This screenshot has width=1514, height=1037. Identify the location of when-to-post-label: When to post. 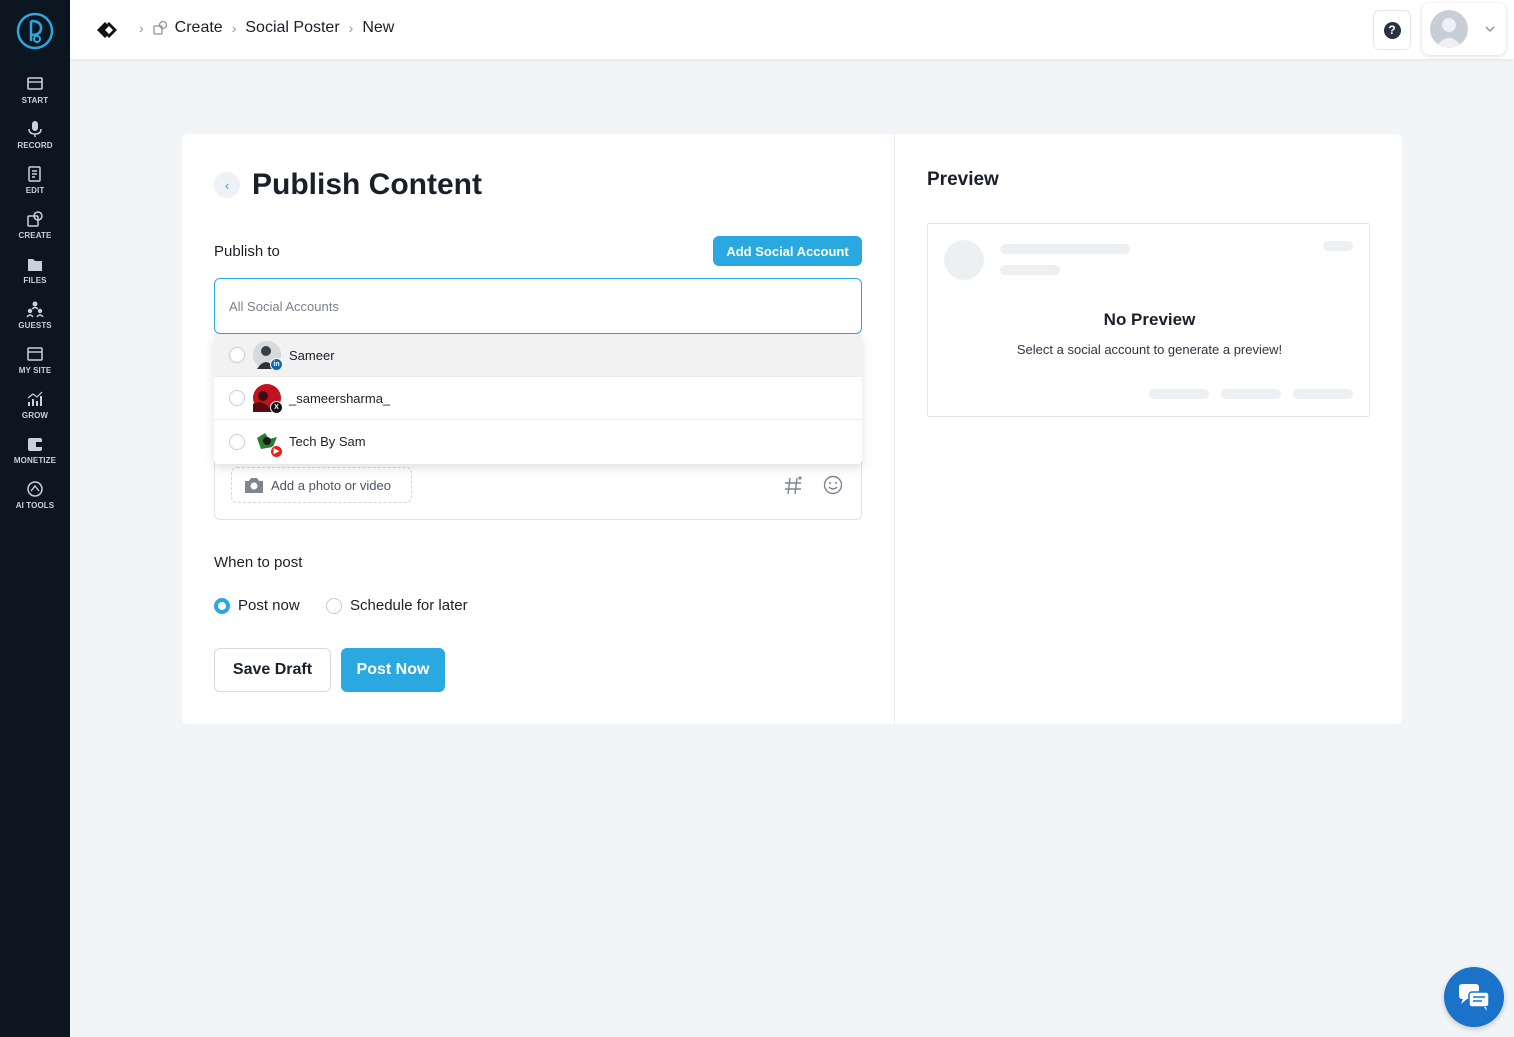
(258, 562).